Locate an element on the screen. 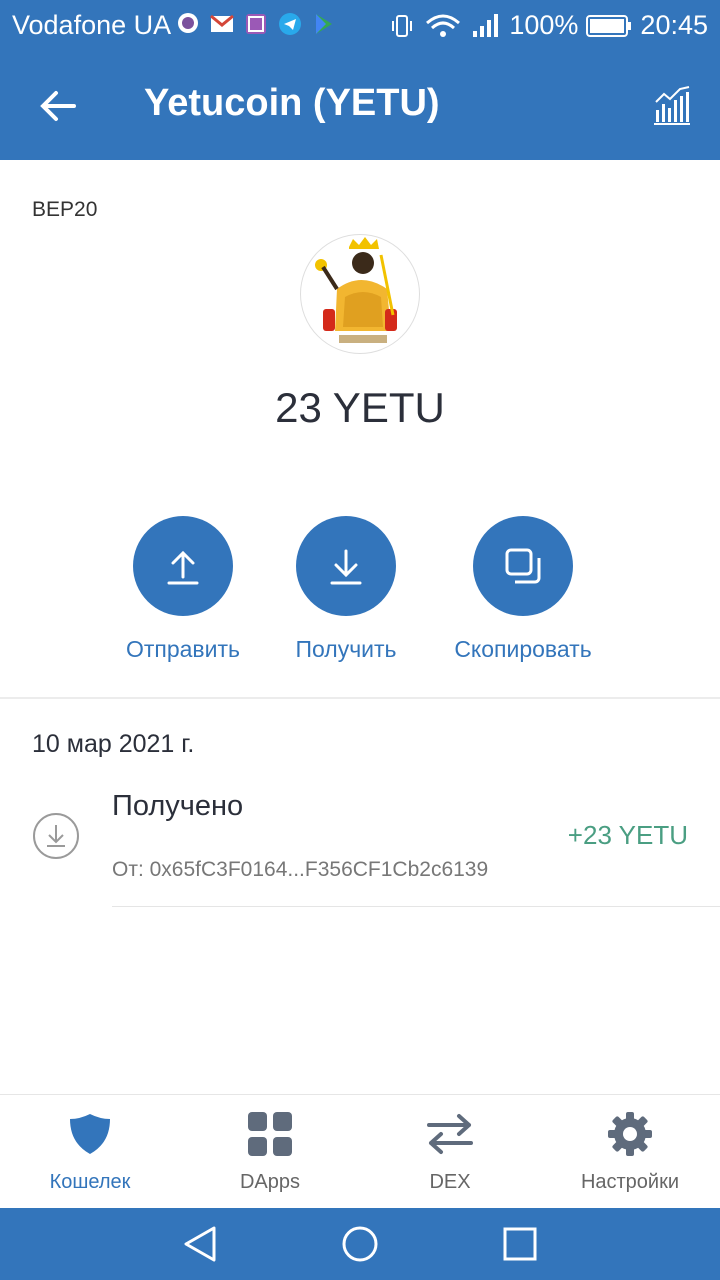 The image size is (720, 1280). grid-icon is located at coordinates (270, 1134).